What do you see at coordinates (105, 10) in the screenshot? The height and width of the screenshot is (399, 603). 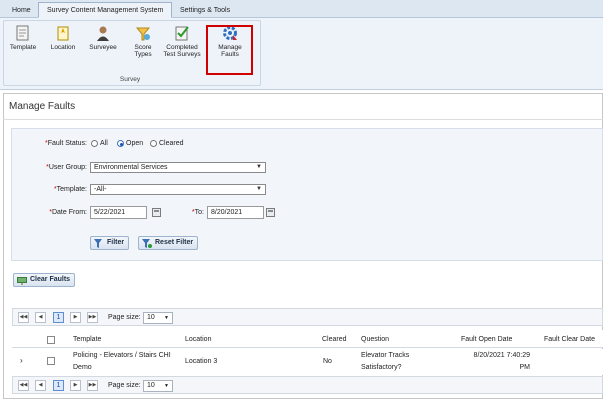 I see `tab-survey-content-management-system: Survey Content Management System` at bounding box center [105, 10].